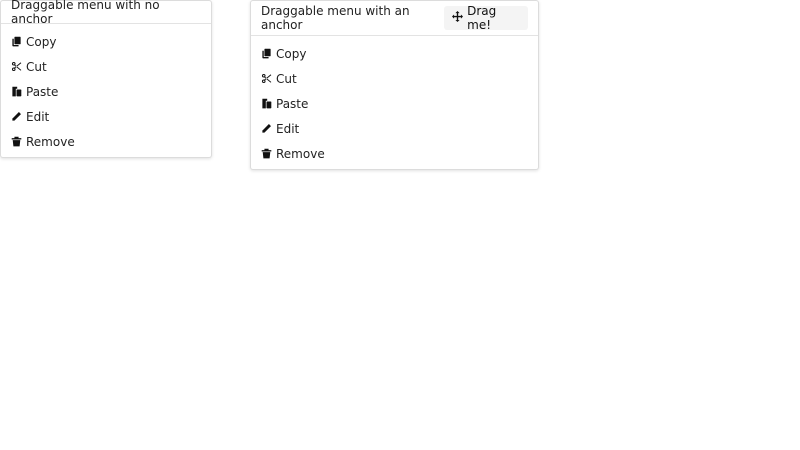  What do you see at coordinates (482, 18) in the screenshot?
I see `drag-anchor-label: Drag me!` at bounding box center [482, 18].